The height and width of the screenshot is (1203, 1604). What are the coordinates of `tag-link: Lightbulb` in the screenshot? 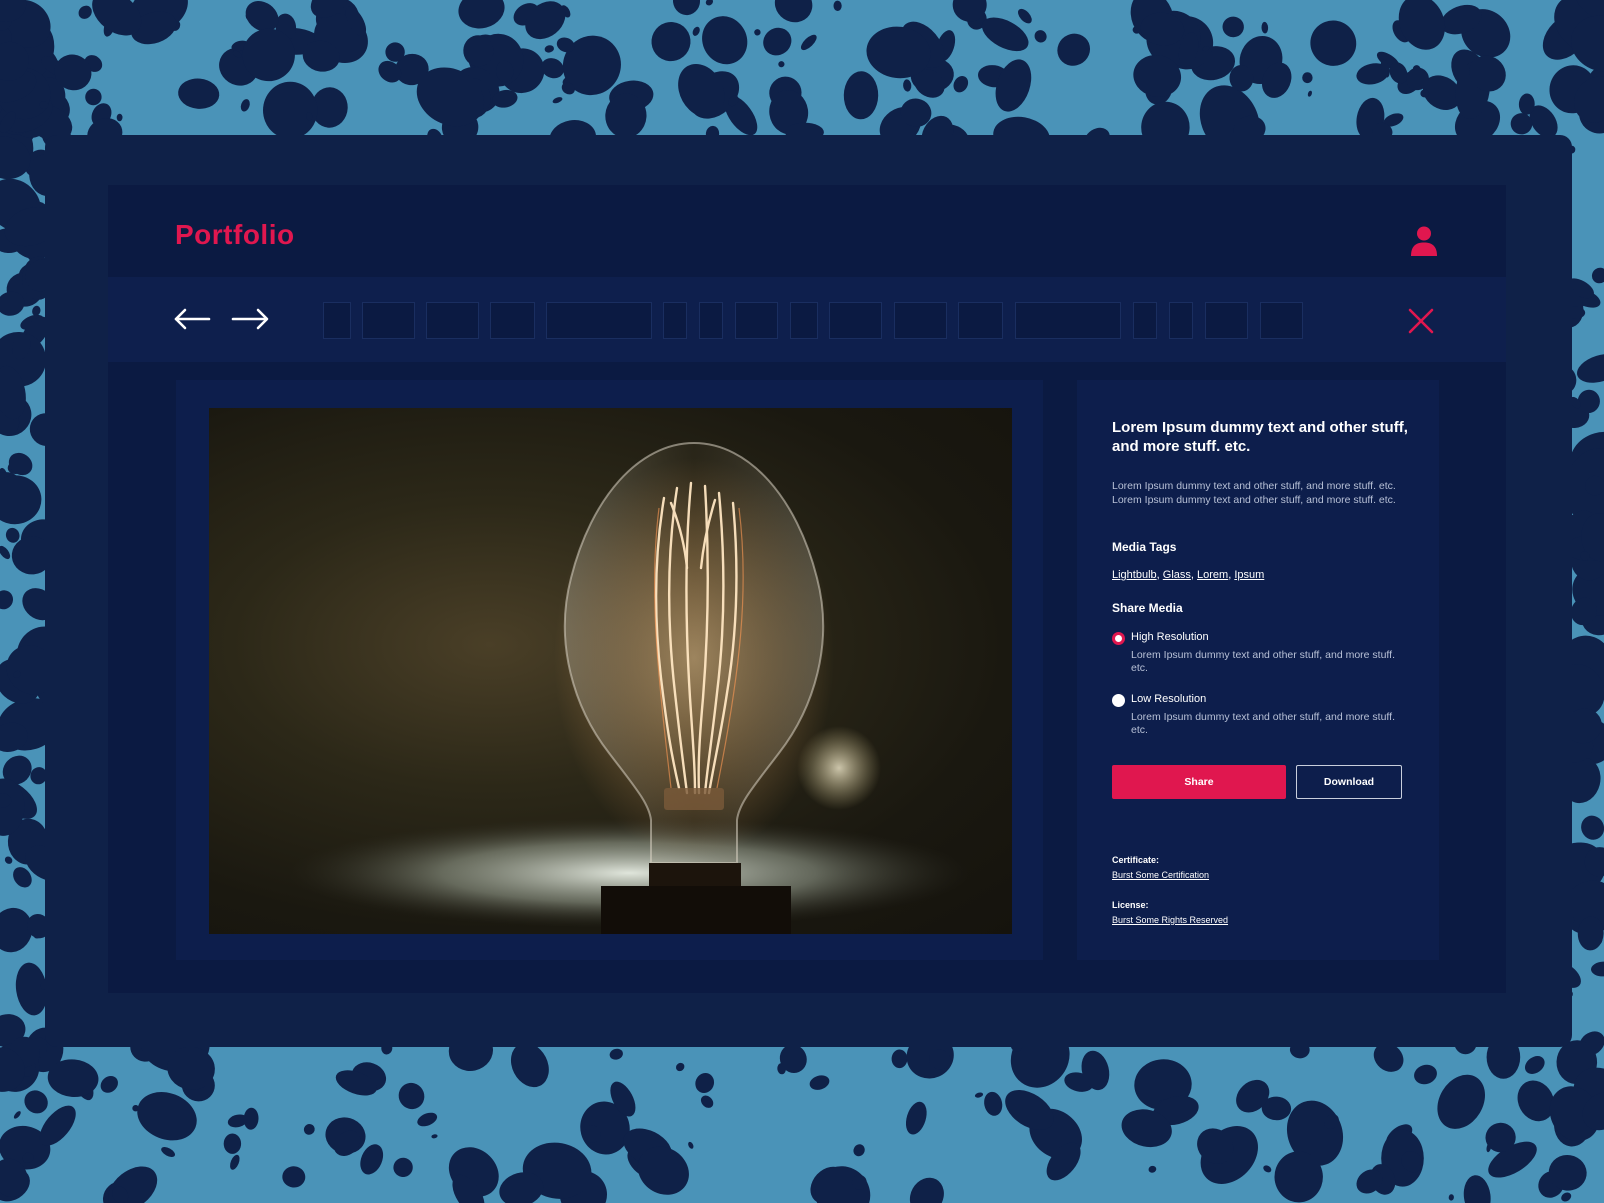 It's located at (1134, 575).